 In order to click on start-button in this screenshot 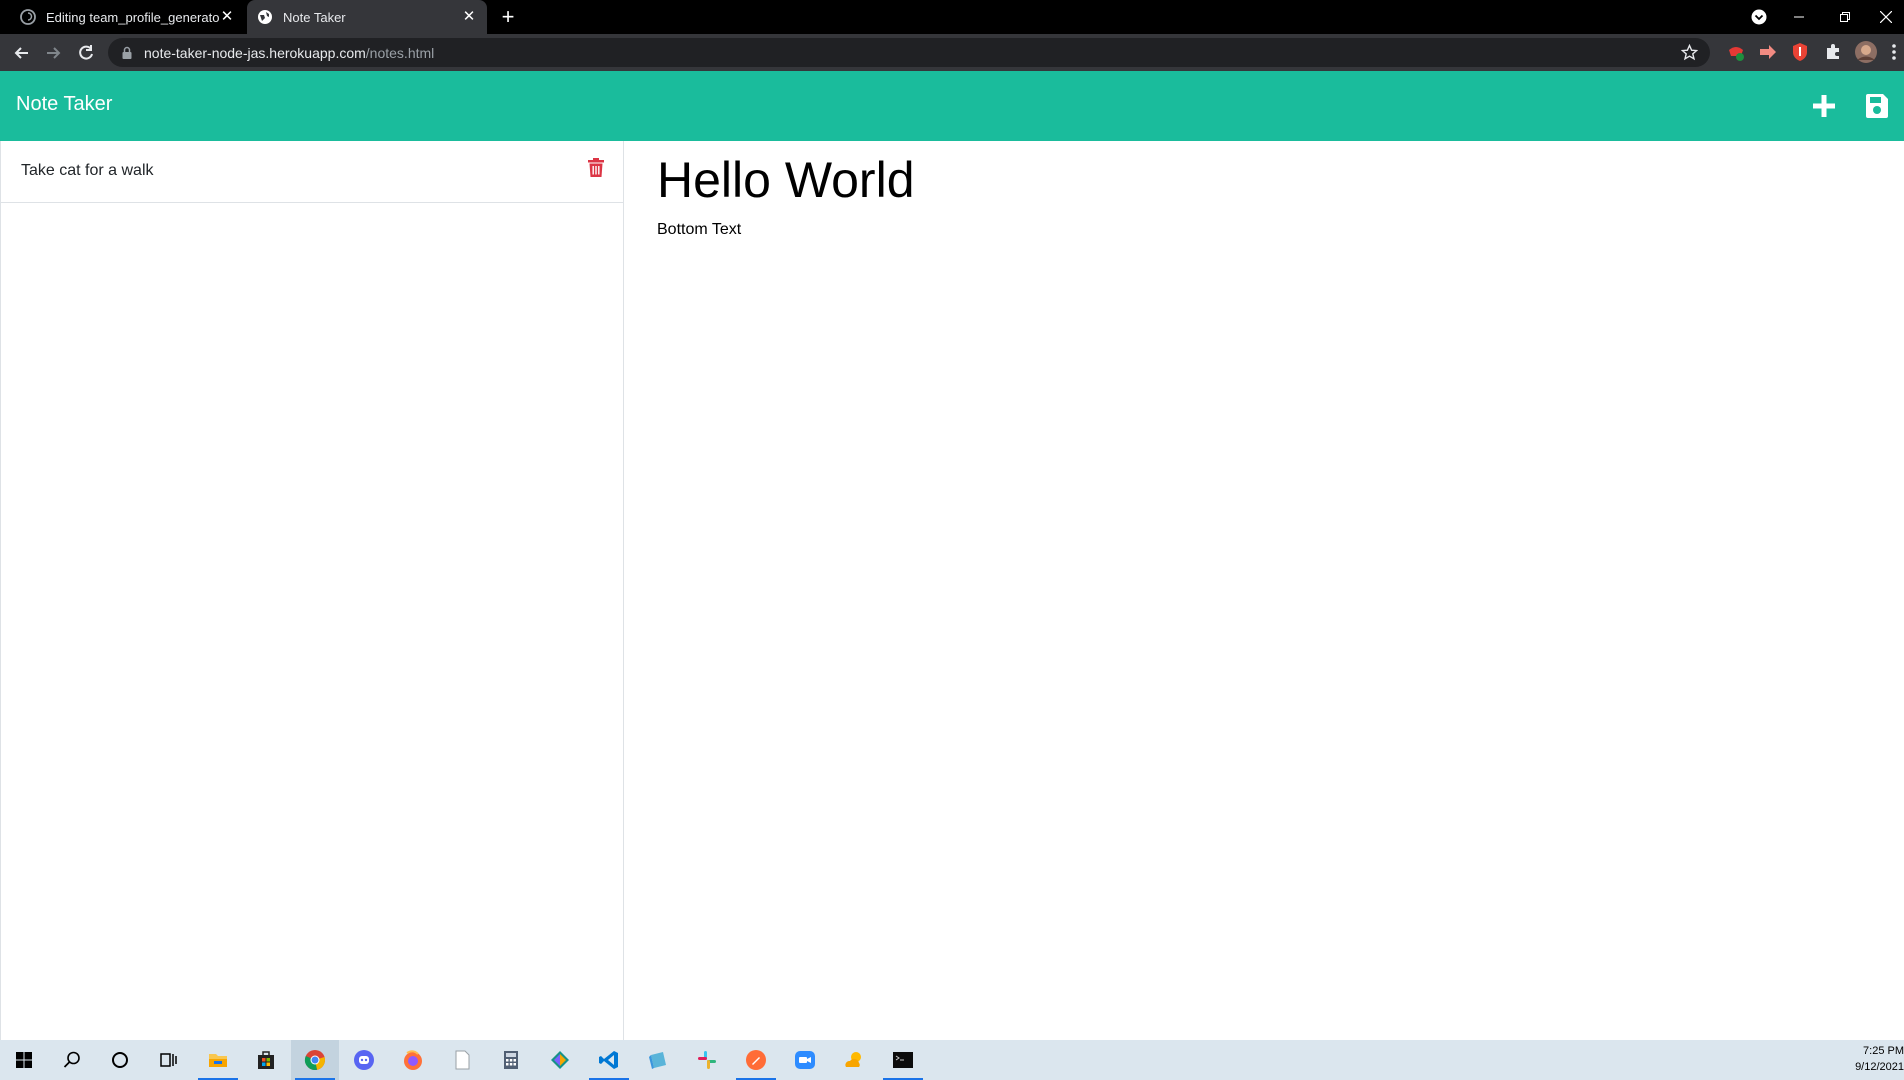, I will do `click(24, 1060)`.